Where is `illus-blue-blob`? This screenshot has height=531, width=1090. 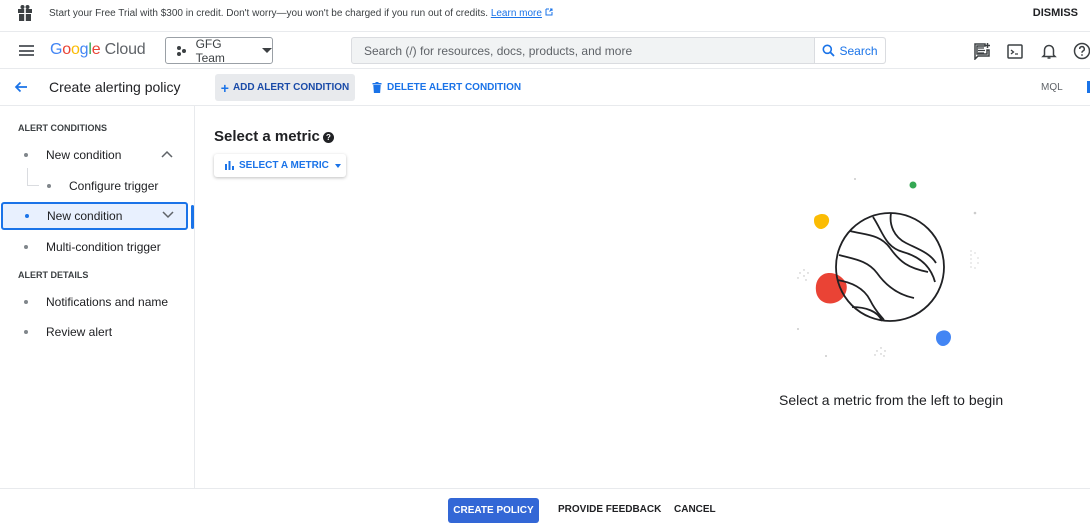 illus-blue-blob is located at coordinates (943, 338).